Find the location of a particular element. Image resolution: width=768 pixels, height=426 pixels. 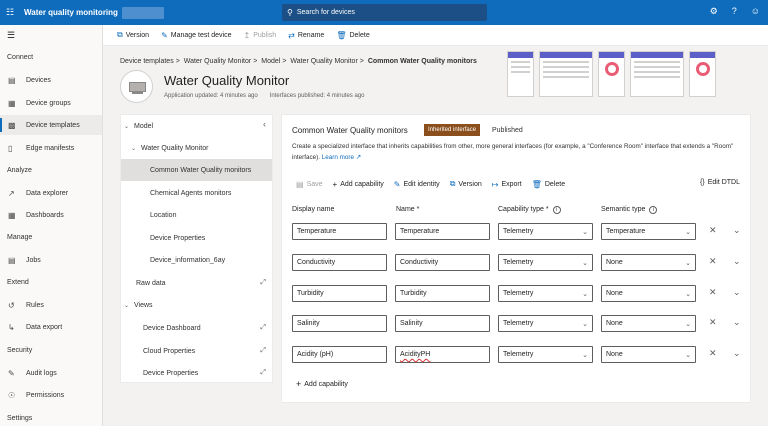

display-name-input: Turbidity is located at coordinates (339, 293).